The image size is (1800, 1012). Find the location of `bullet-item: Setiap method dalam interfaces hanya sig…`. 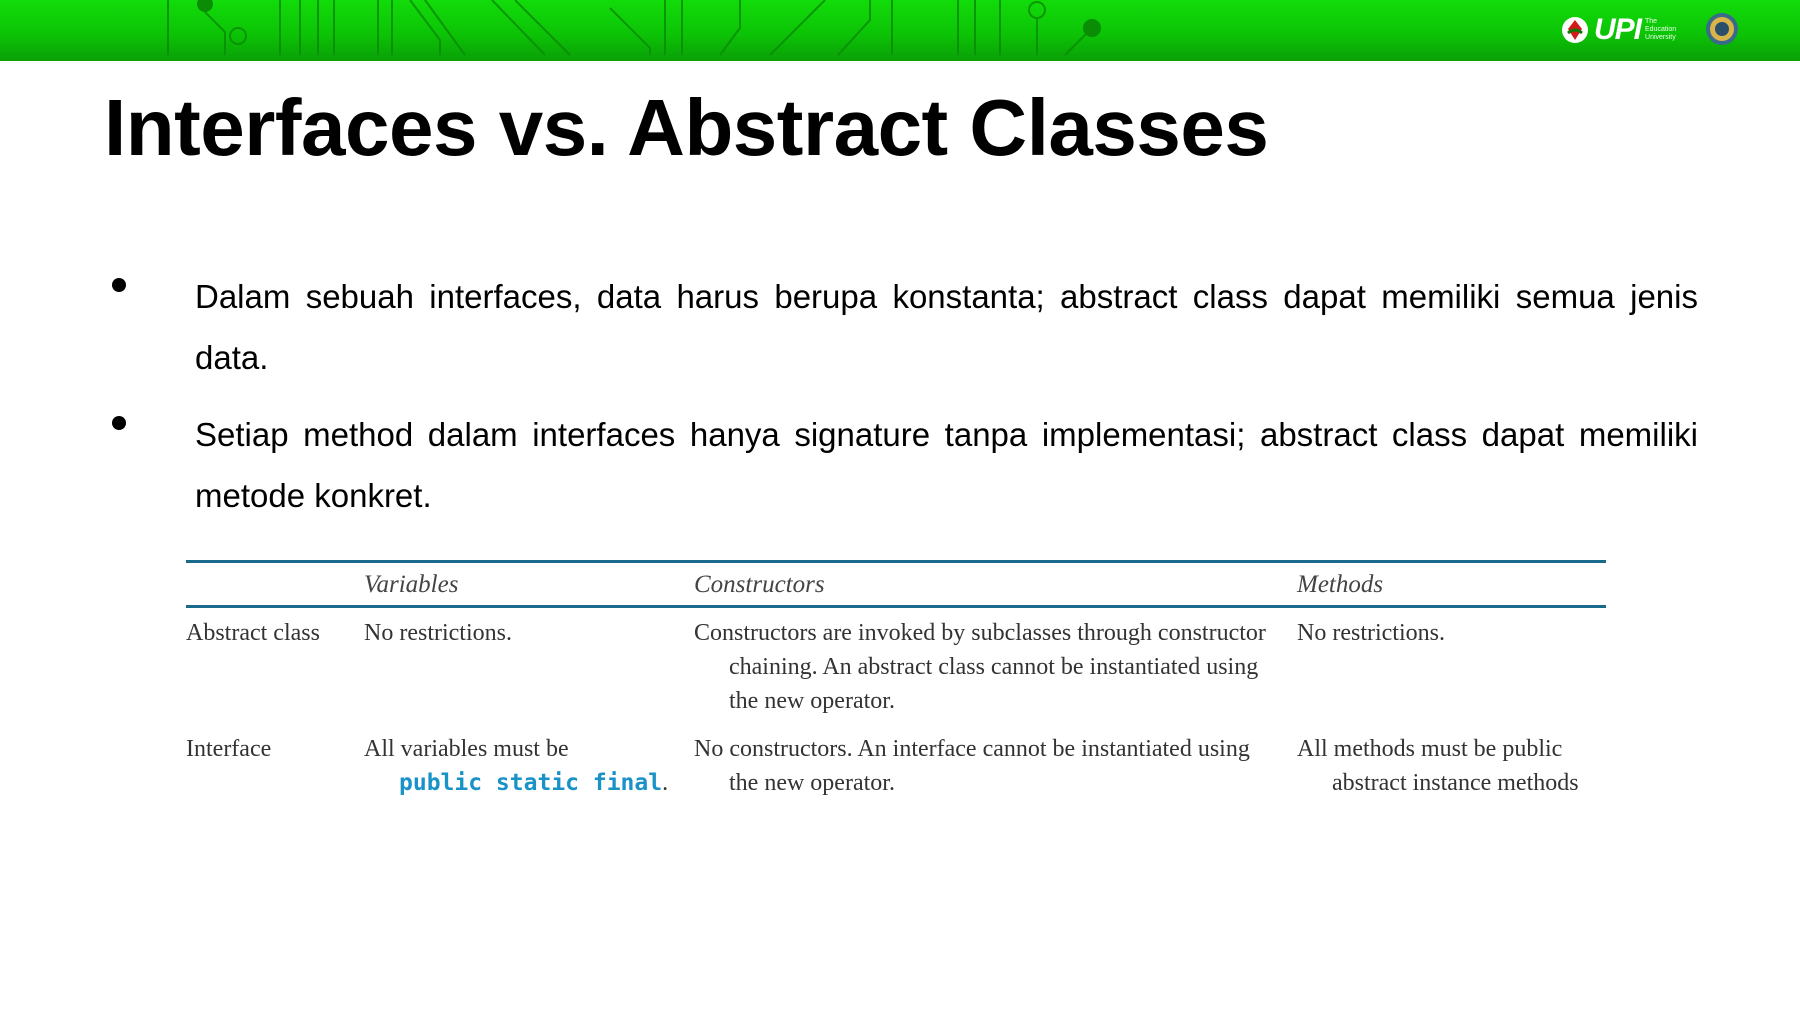

bullet-item: Setiap method dalam interfaces hanya sig… is located at coordinates (901, 465).